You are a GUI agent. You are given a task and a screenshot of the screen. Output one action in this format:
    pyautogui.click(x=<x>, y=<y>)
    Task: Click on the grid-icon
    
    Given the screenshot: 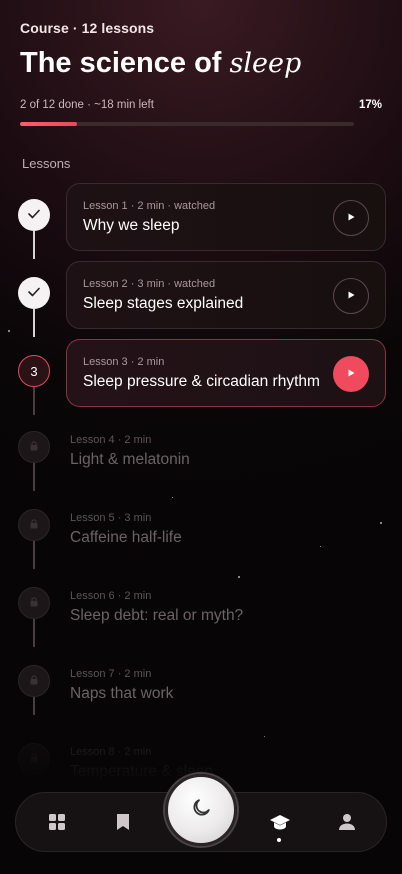 What is the action you would take?
    pyautogui.click(x=57, y=822)
    